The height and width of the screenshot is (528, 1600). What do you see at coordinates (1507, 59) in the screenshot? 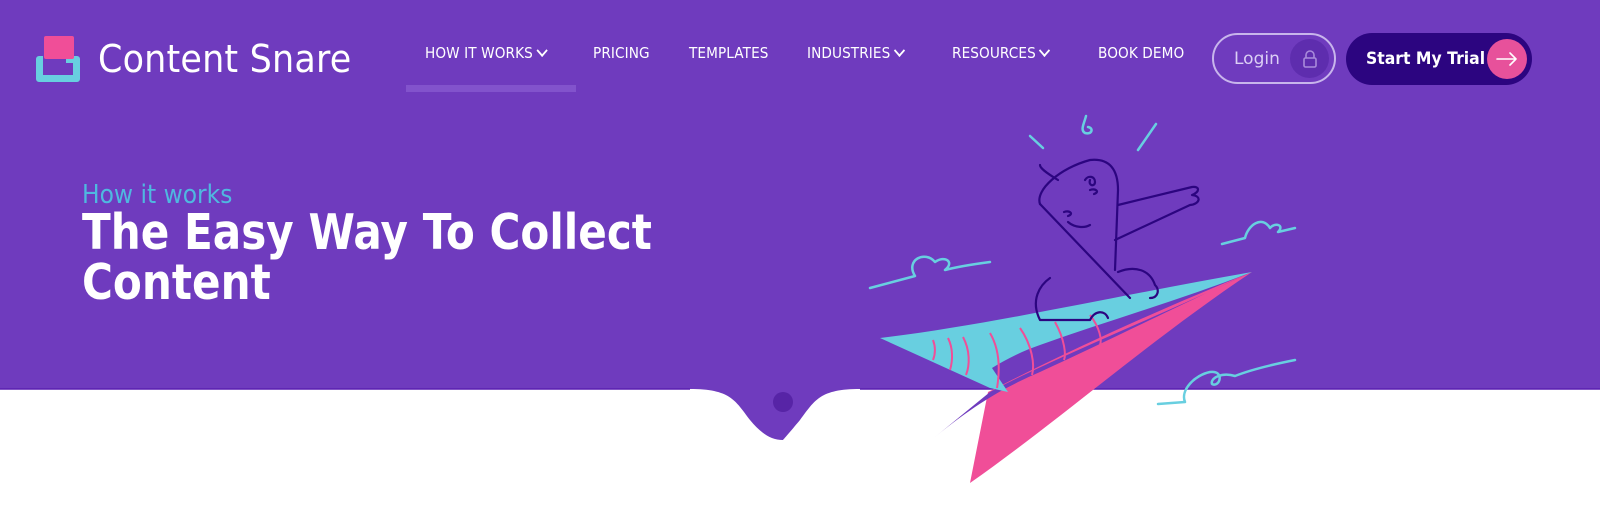
I see `arrow-right-icon` at bounding box center [1507, 59].